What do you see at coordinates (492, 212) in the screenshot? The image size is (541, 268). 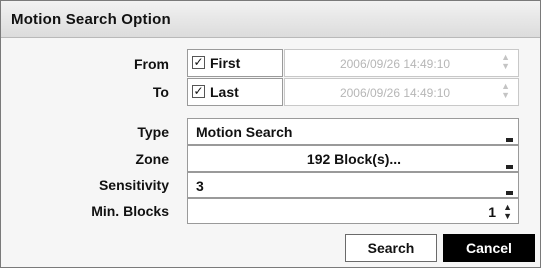 I see `min-blocks-value: 1` at bounding box center [492, 212].